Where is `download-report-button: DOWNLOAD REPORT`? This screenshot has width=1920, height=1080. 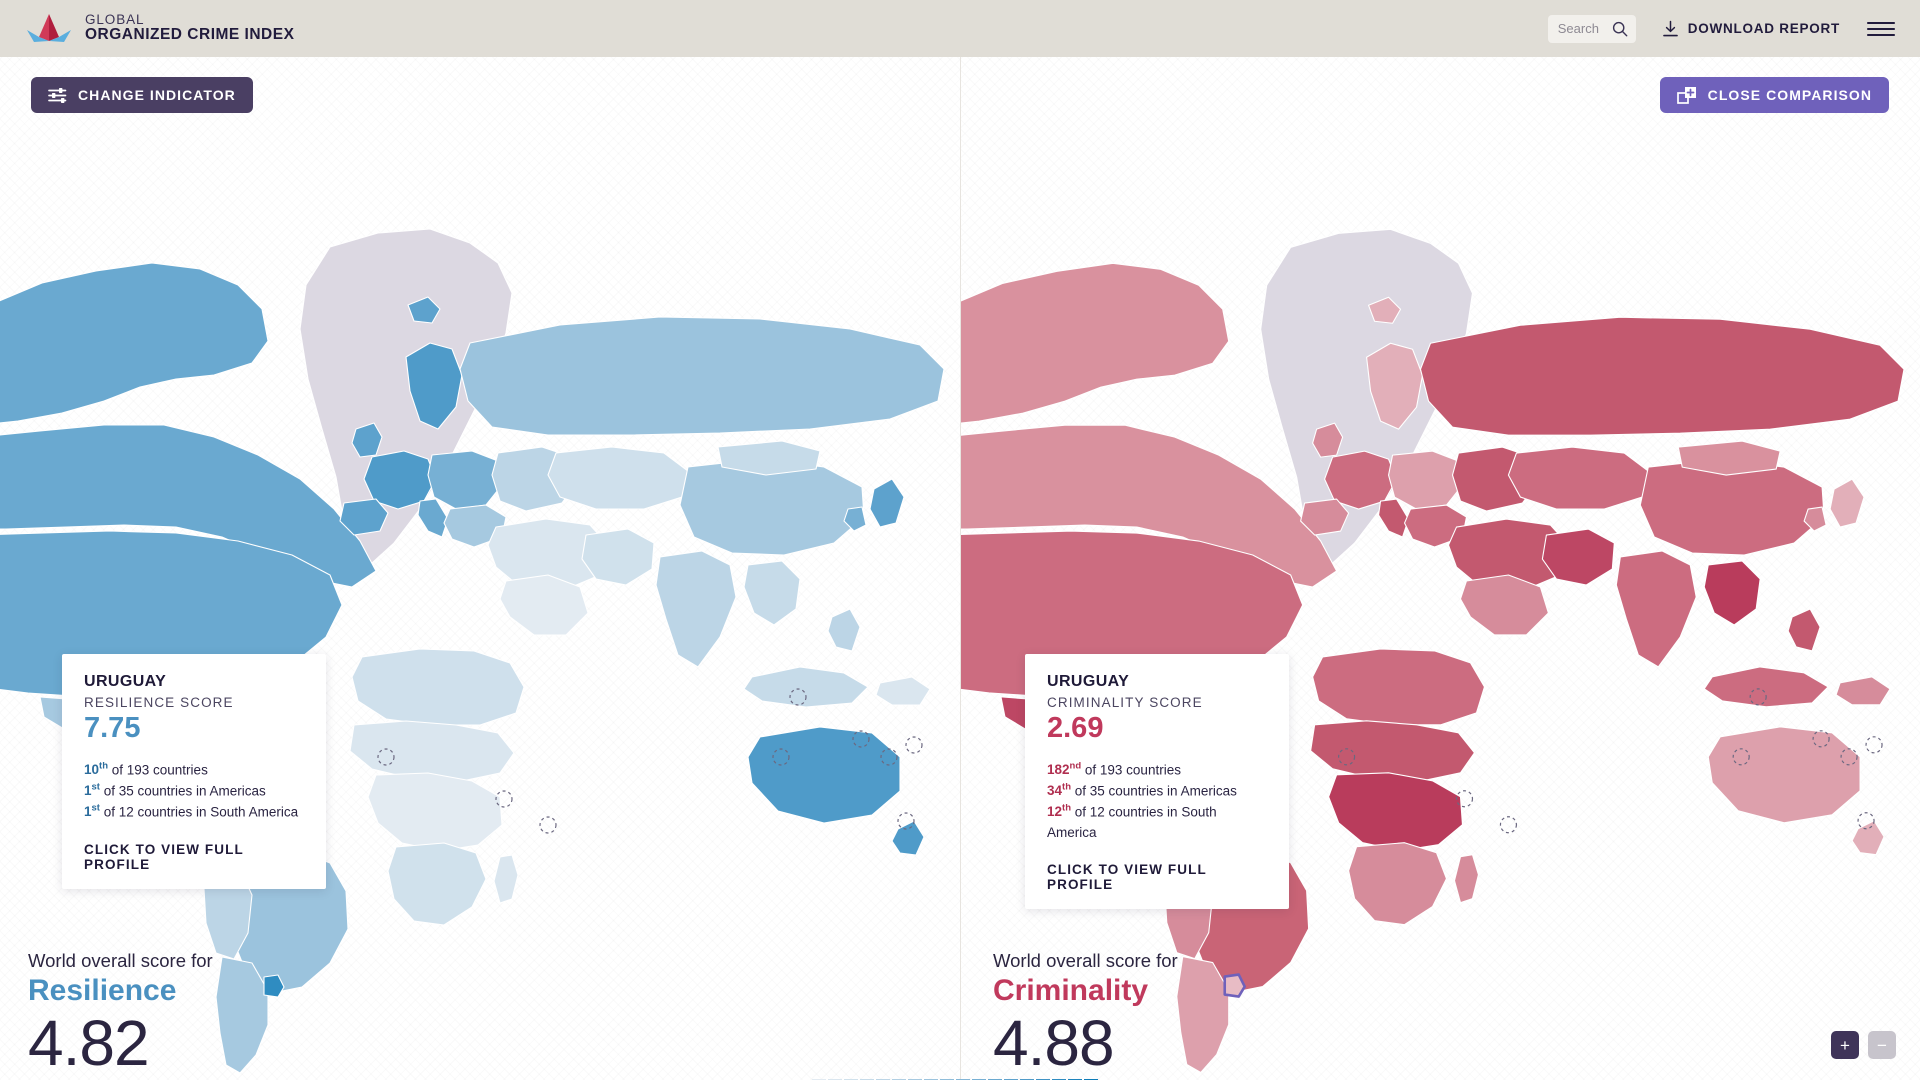
download-report-button: DOWNLOAD REPORT is located at coordinates (1751, 29).